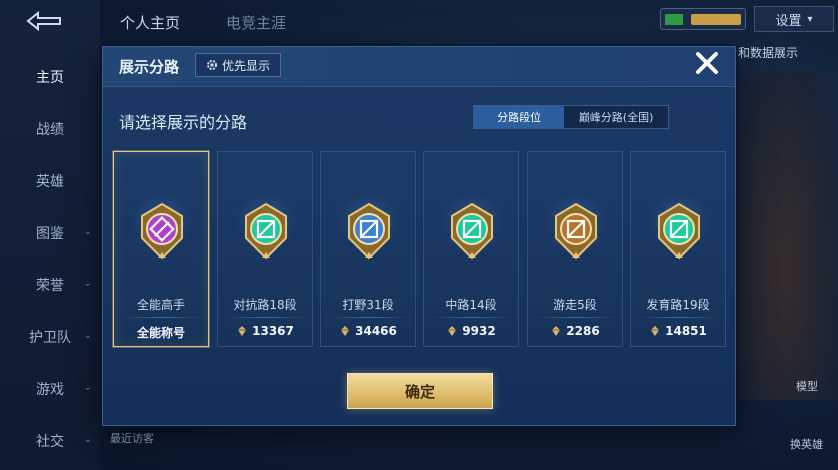 Image resolution: width=838 pixels, height=470 pixels. I want to click on lane-card: 中路14段 9932, so click(471, 249).